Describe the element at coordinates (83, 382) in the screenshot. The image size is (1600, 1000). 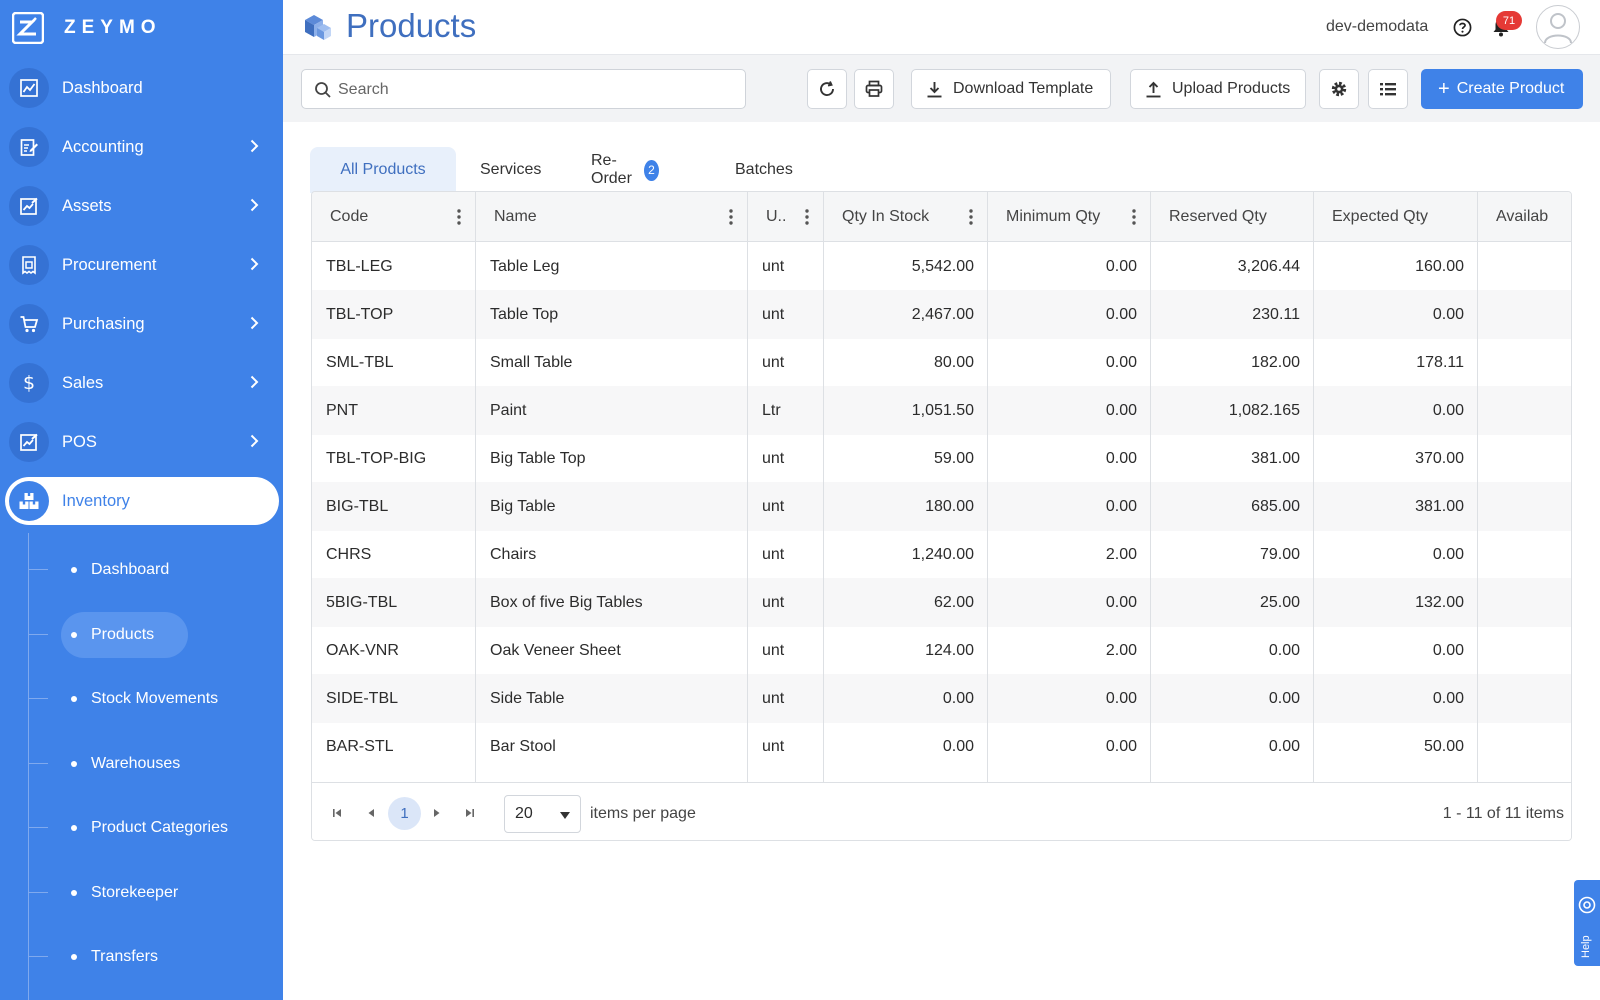
I see `sidebar-item-label: Sales` at that location.